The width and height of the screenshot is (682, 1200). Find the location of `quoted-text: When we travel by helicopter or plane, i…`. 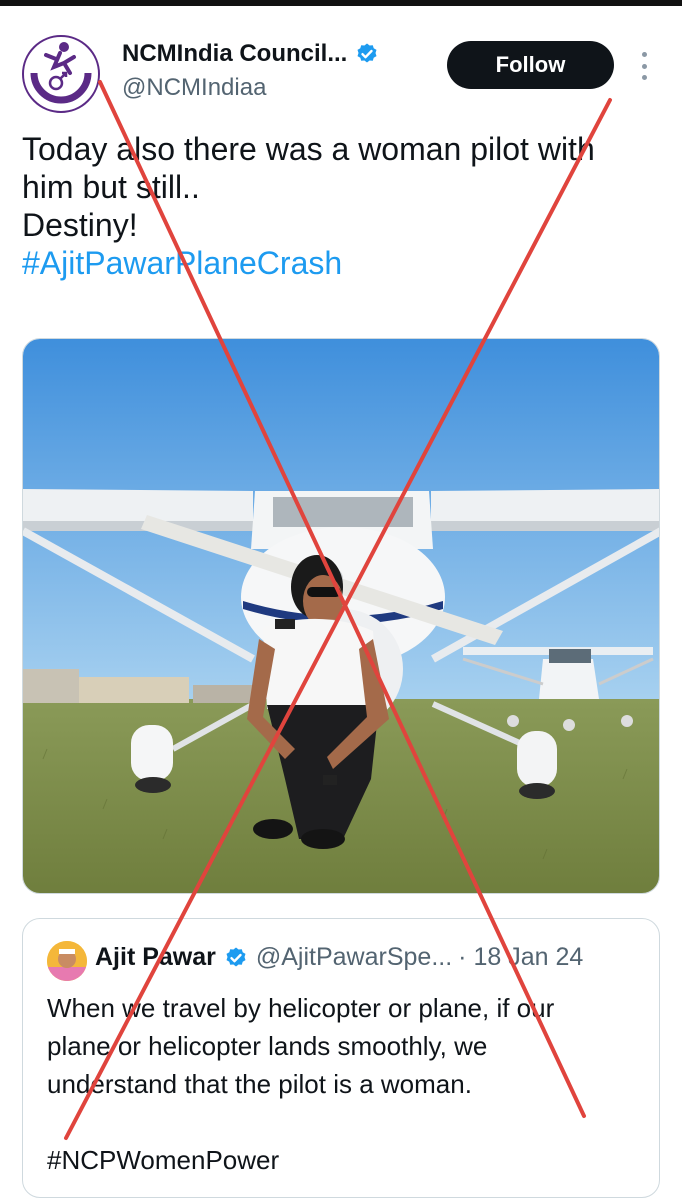

quoted-text: When we travel by helicopter or plane, i… is located at coordinates (347, 1084).